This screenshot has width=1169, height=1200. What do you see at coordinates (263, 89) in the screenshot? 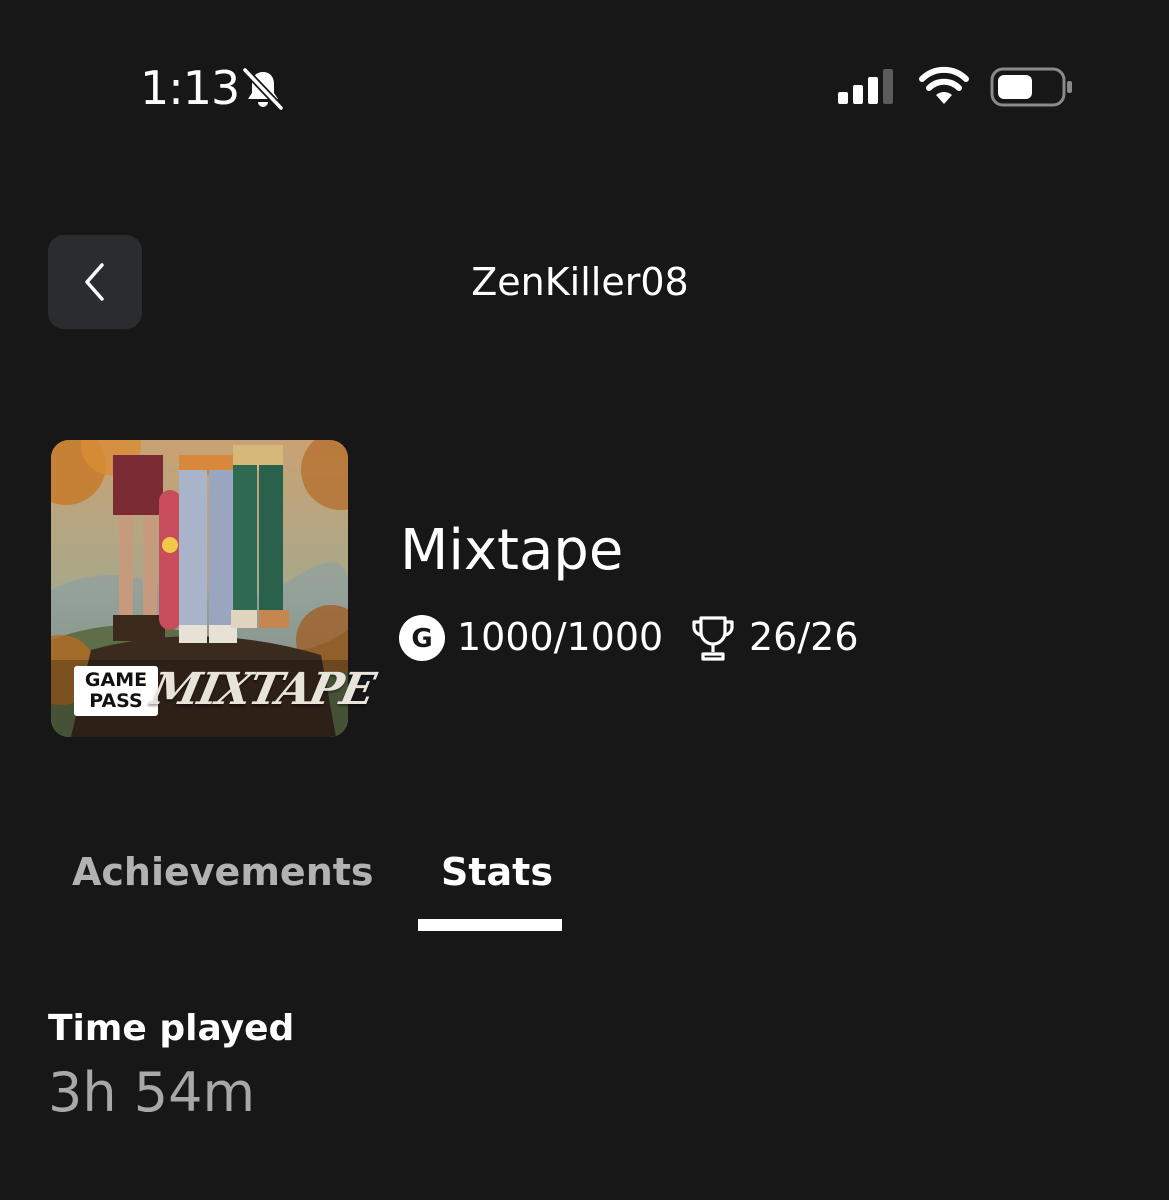
I see `bell-slash-icon` at bounding box center [263, 89].